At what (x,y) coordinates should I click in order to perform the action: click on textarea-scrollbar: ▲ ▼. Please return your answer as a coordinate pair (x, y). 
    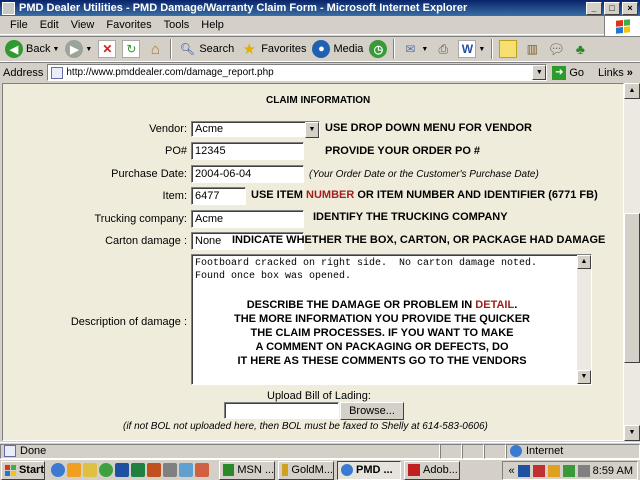
    Looking at the image, I should click on (584, 319).